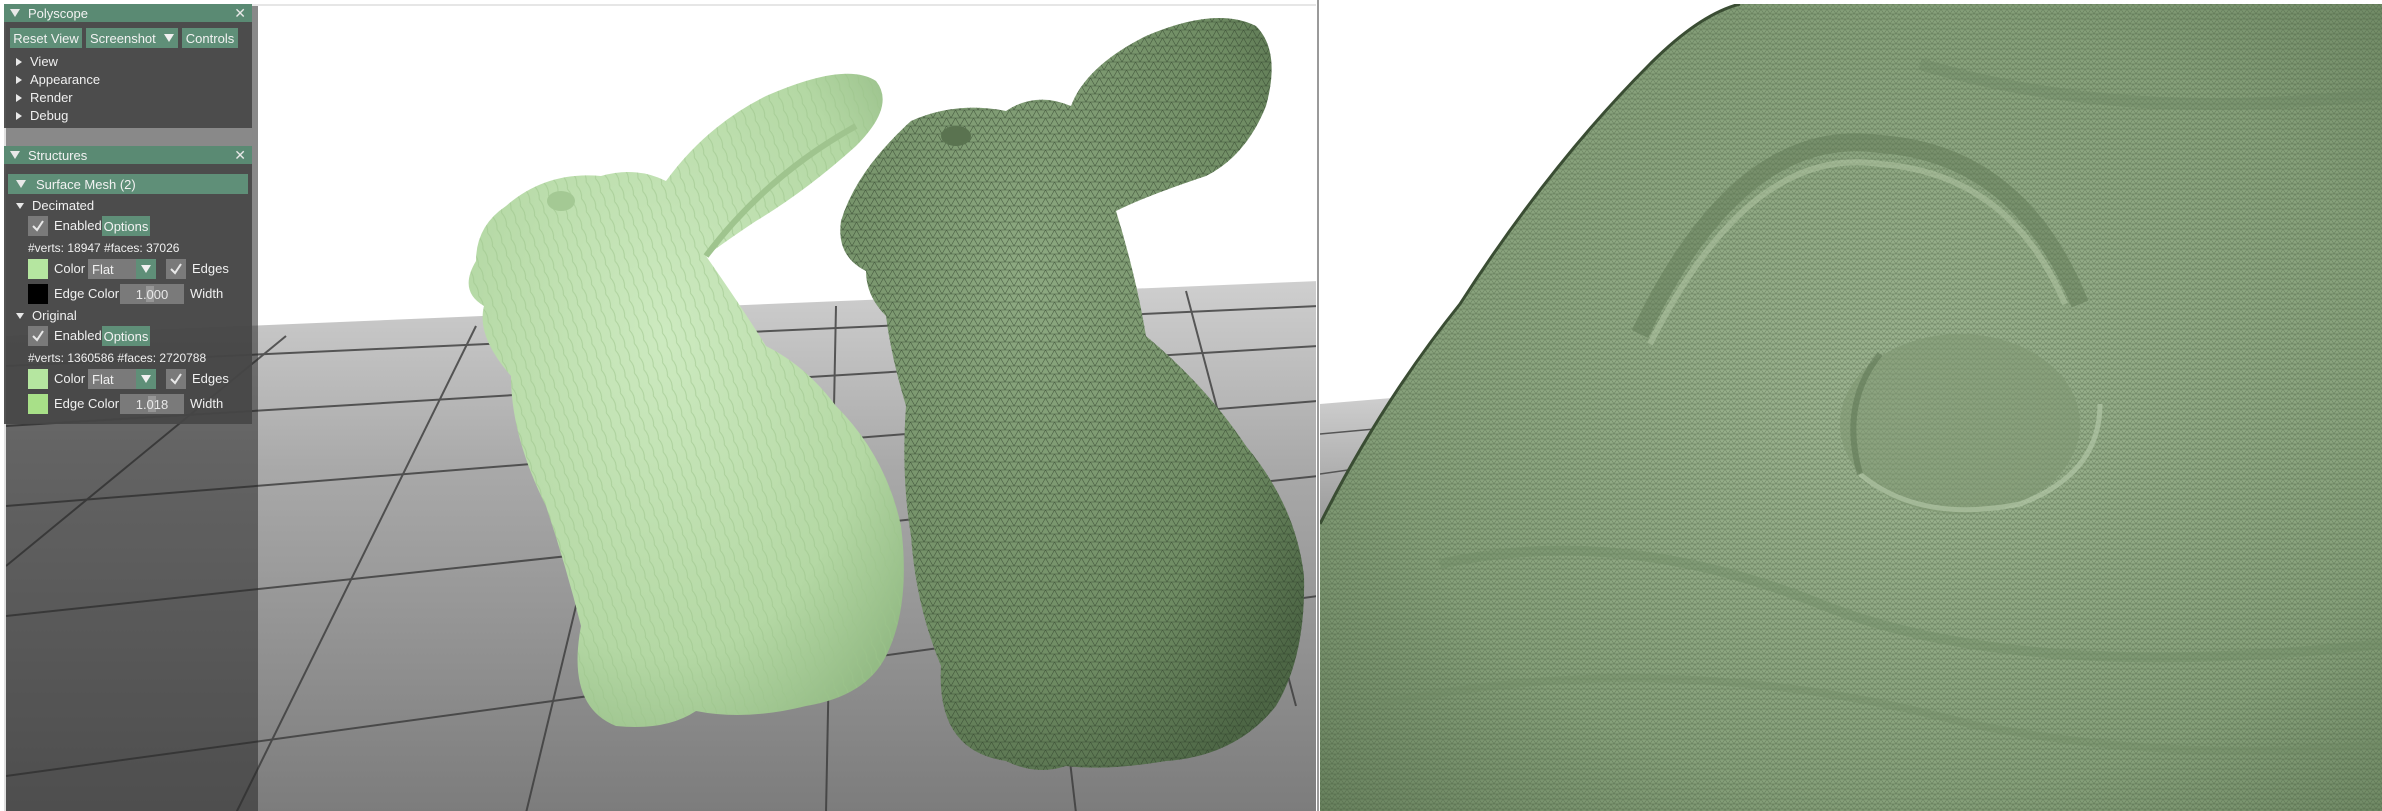 The image size is (2382, 811). I want to click on edge-width-slider-decimated: 1.000, so click(152, 294).